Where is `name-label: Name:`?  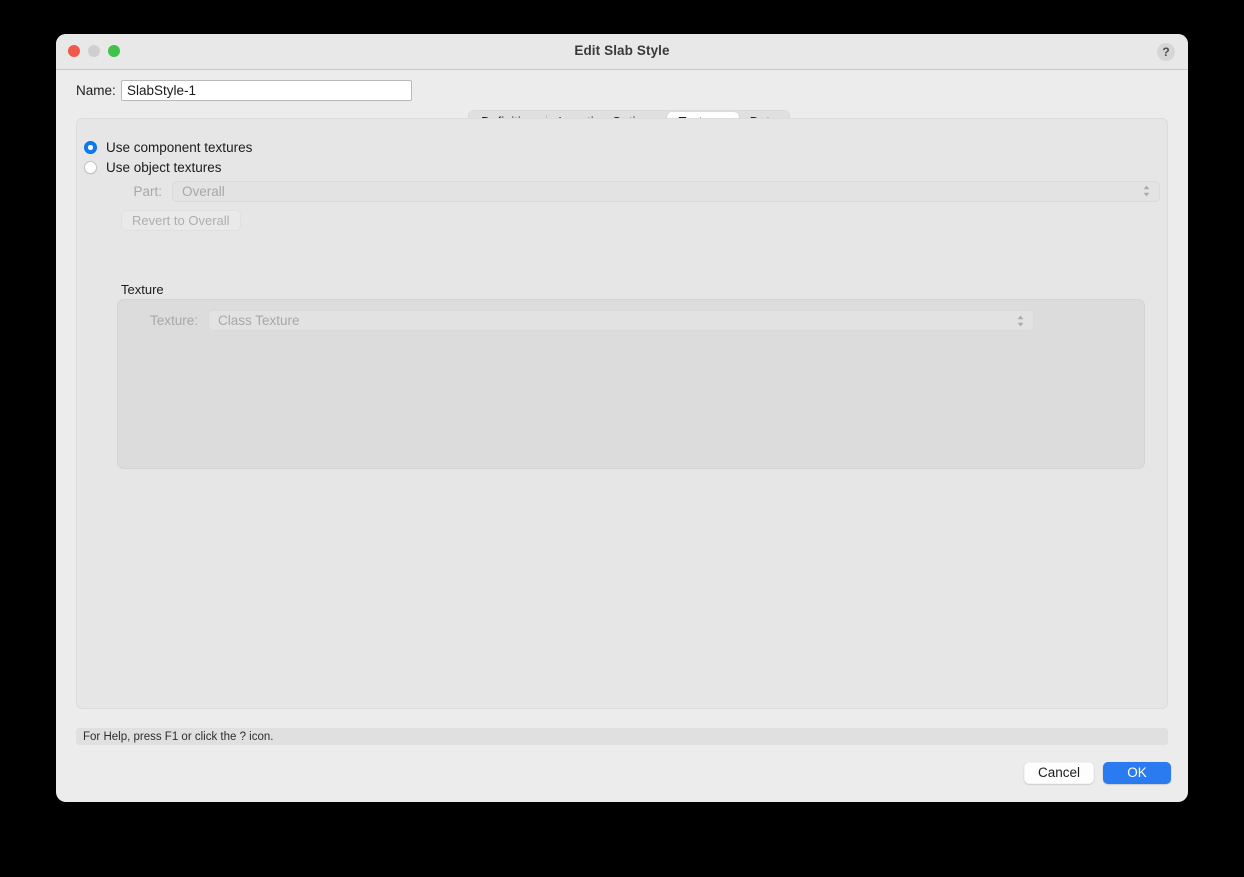
name-label: Name: is located at coordinates (96, 90).